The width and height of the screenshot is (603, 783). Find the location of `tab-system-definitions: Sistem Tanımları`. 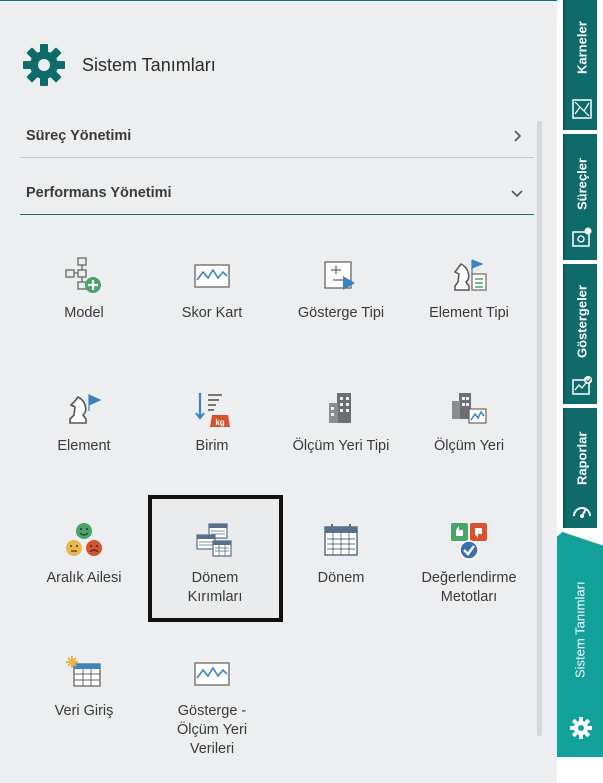

tab-system-definitions: Sistem Tanımları is located at coordinates (580, 644).